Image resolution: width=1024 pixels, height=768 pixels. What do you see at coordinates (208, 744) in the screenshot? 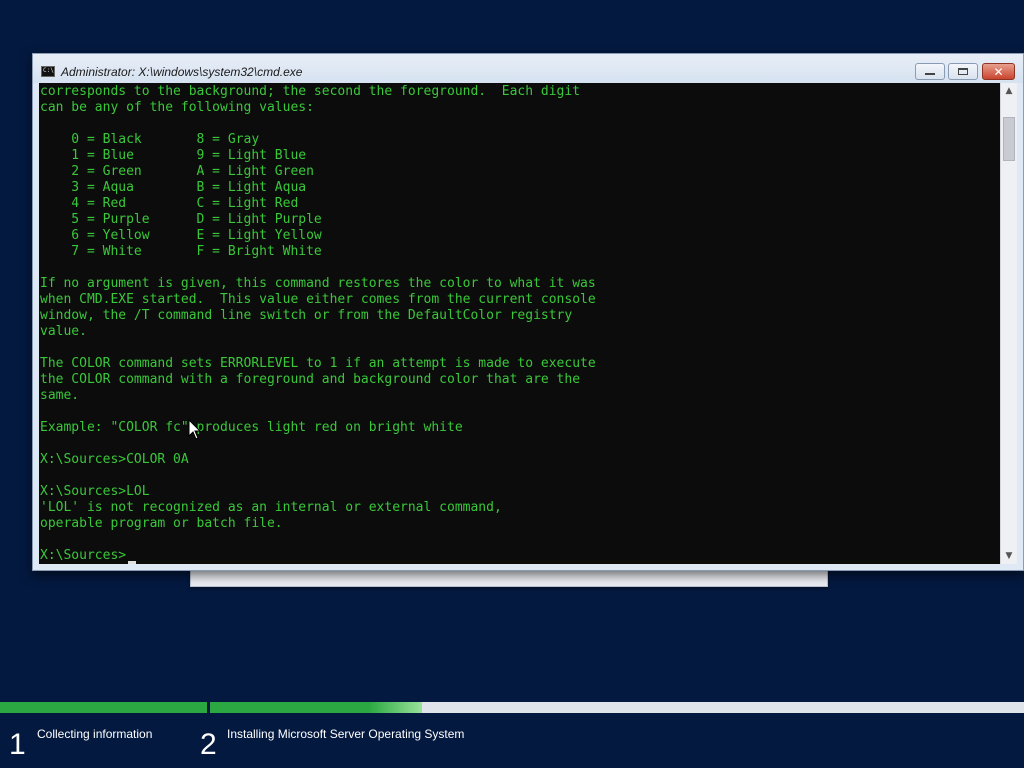
I see `step-2-number: 2` at bounding box center [208, 744].